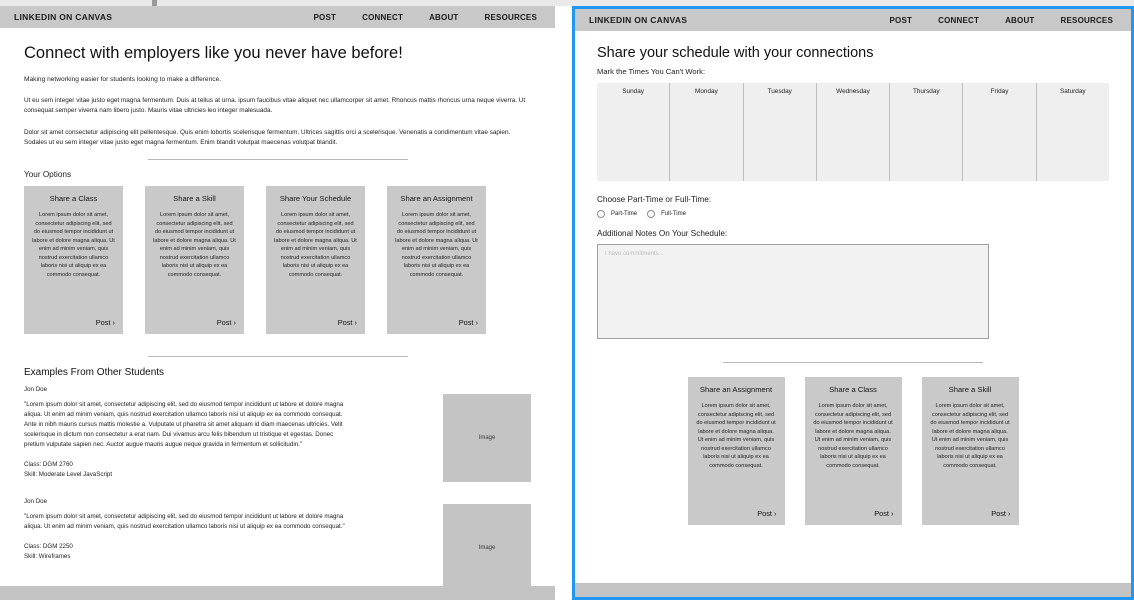 The width and height of the screenshot is (1134, 600). Describe the element at coordinates (624, 214) in the screenshot. I see `radio-label: Part-Time` at that location.